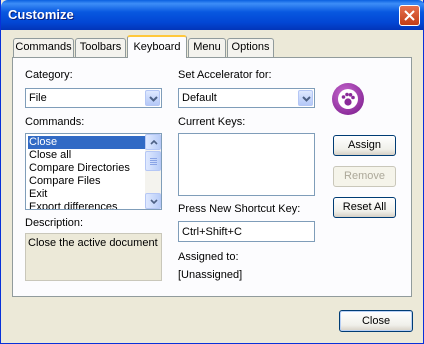  What do you see at coordinates (212, 122) in the screenshot?
I see `current-keys-label: Current Keys:` at bounding box center [212, 122].